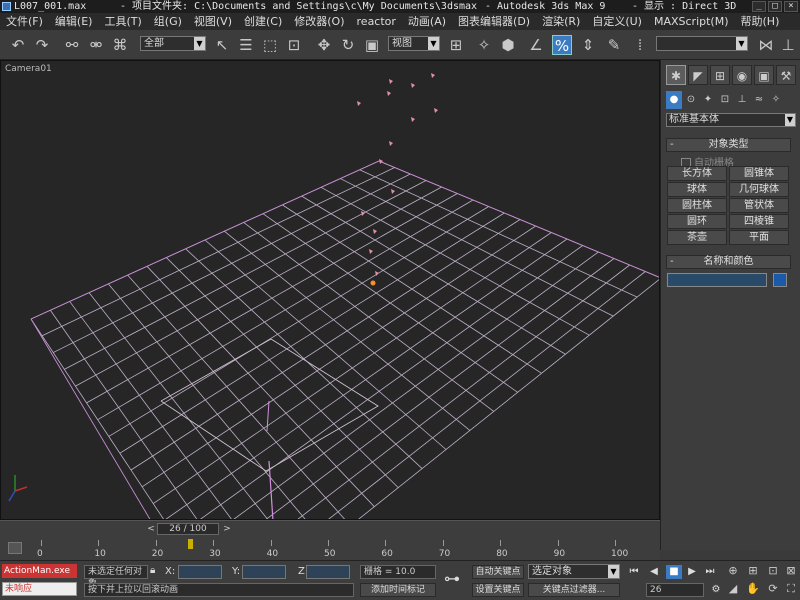  I want to click on maxscript-listener-line1: ActionMan.exe, so click(39, 571).